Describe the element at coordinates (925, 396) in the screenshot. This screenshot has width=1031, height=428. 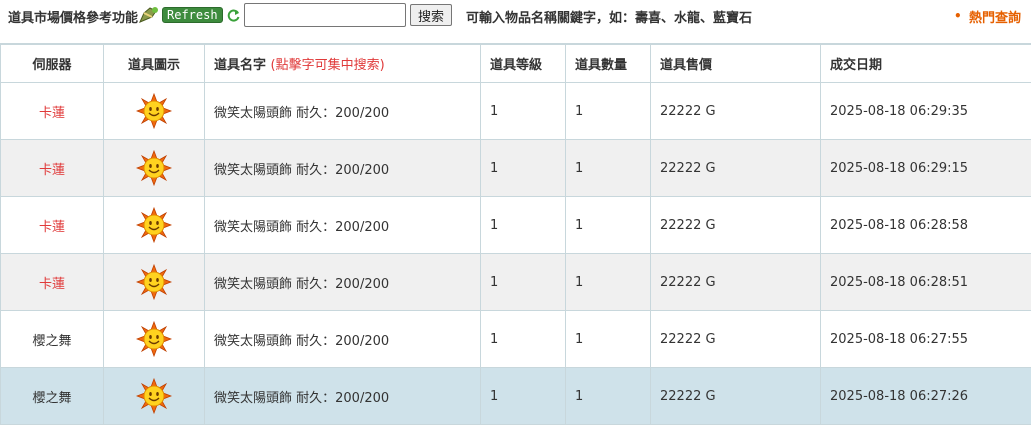
I see `trade-date: 2025-08-18 06:27:26` at that location.